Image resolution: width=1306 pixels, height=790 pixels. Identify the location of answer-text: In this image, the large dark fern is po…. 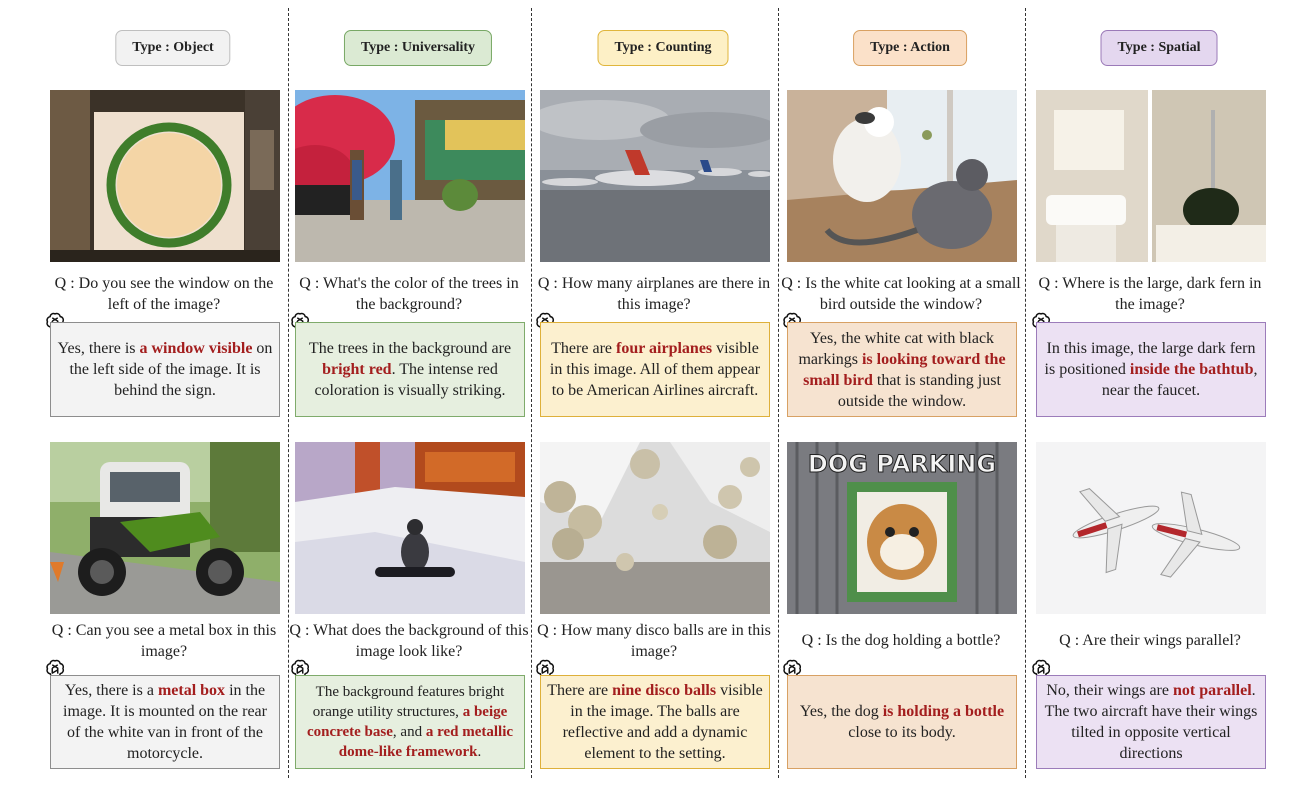
(1151, 369).